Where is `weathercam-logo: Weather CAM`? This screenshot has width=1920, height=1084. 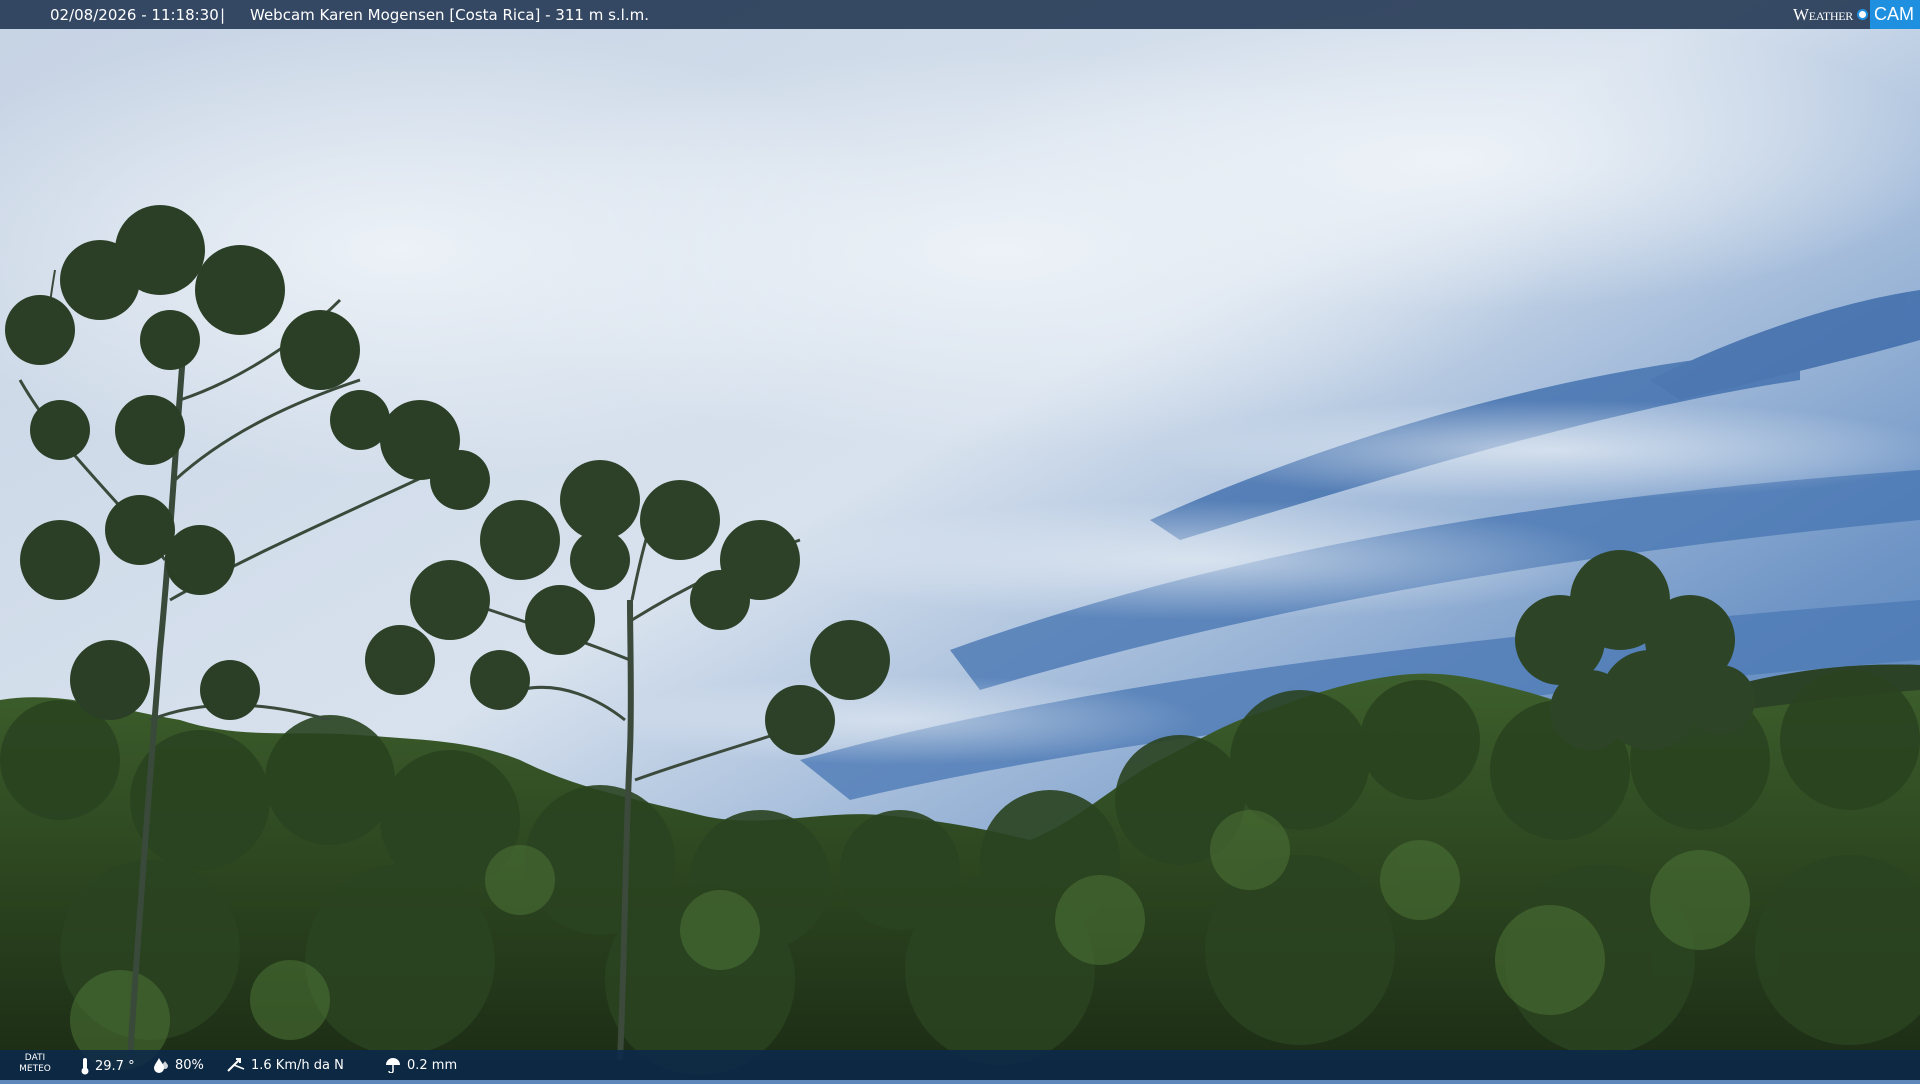
weathercam-logo: Weather CAM is located at coordinates (1852, 14).